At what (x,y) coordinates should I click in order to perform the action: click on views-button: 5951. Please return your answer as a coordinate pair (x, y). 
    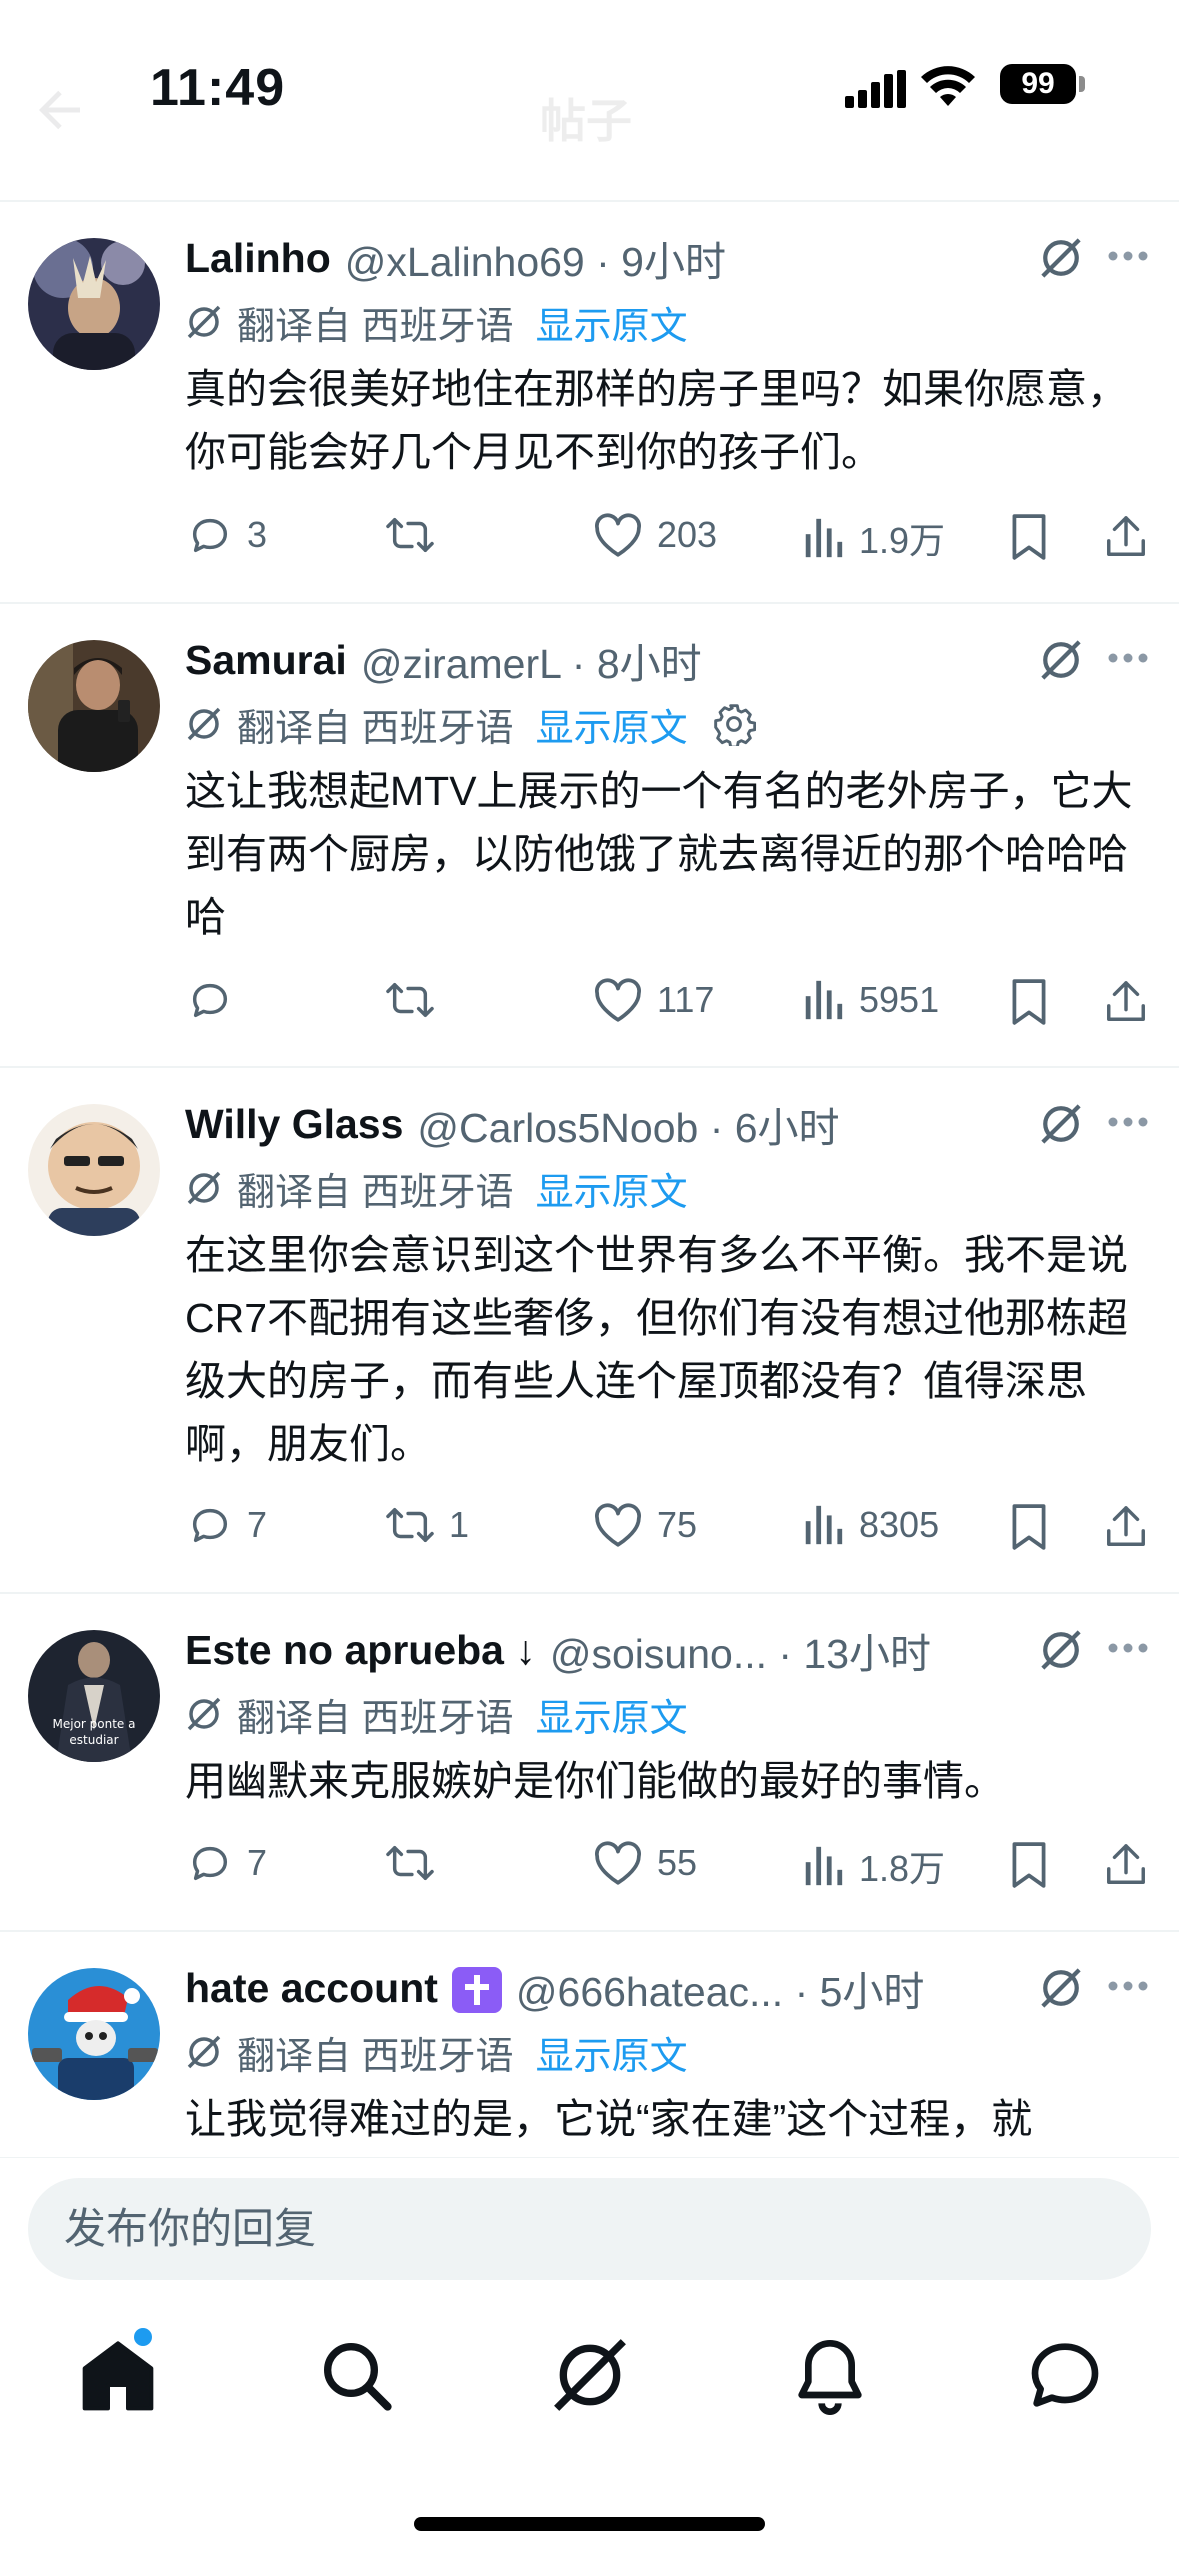
    Looking at the image, I should click on (870, 1000).